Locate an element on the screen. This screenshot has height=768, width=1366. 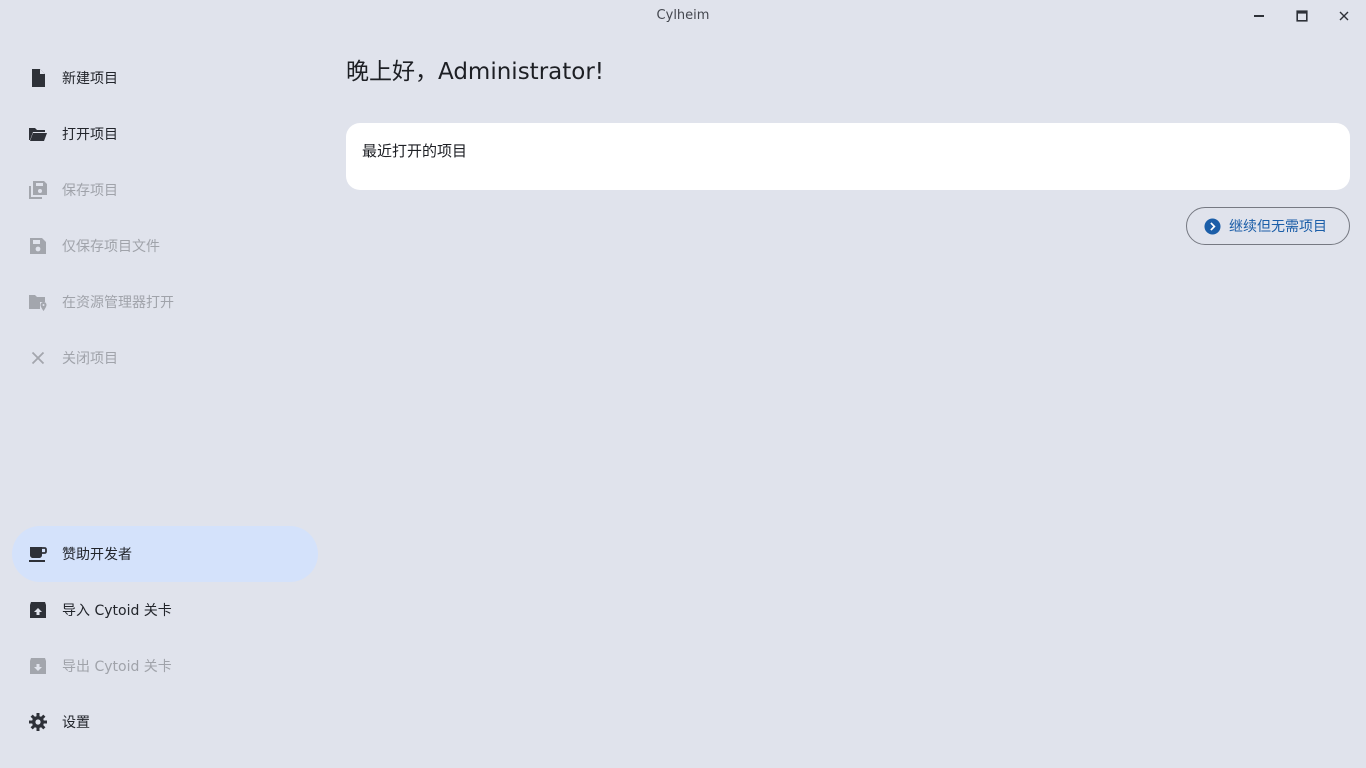
sidebar-item-label: 设置 is located at coordinates (76, 723).